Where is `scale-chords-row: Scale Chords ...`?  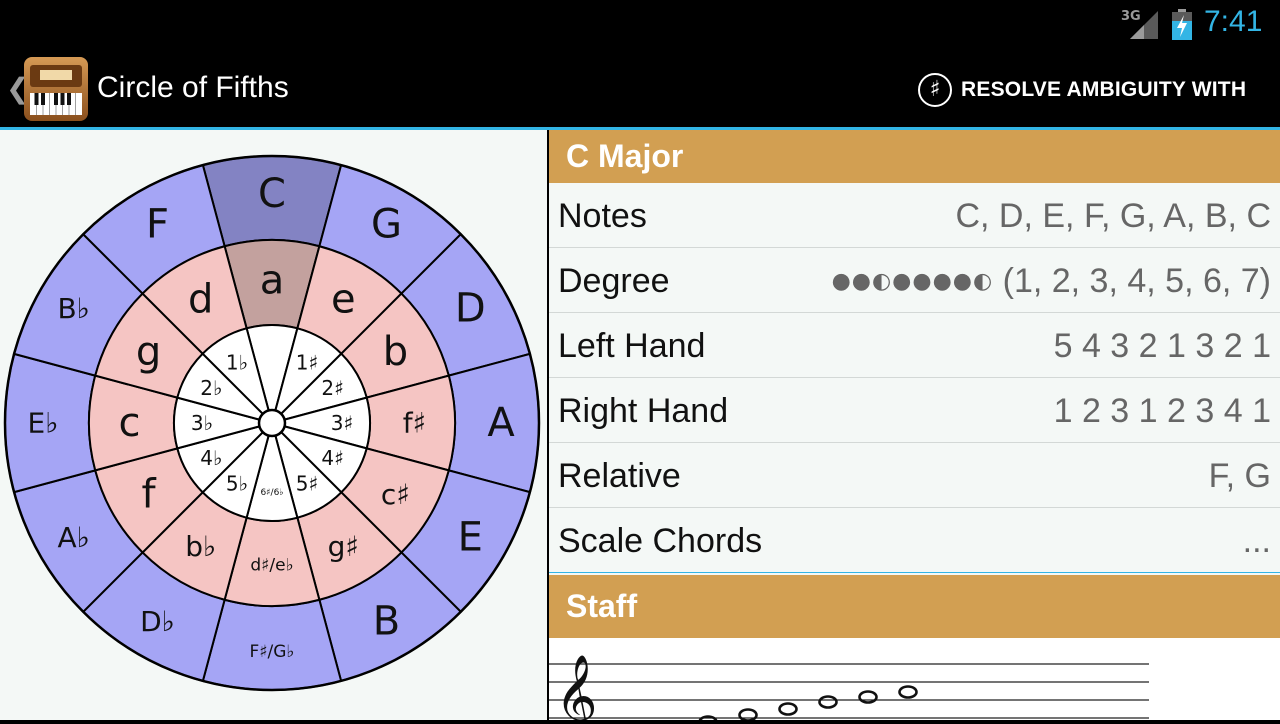 scale-chords-row: Scale Chords ... is located at coordinates (914, 540).